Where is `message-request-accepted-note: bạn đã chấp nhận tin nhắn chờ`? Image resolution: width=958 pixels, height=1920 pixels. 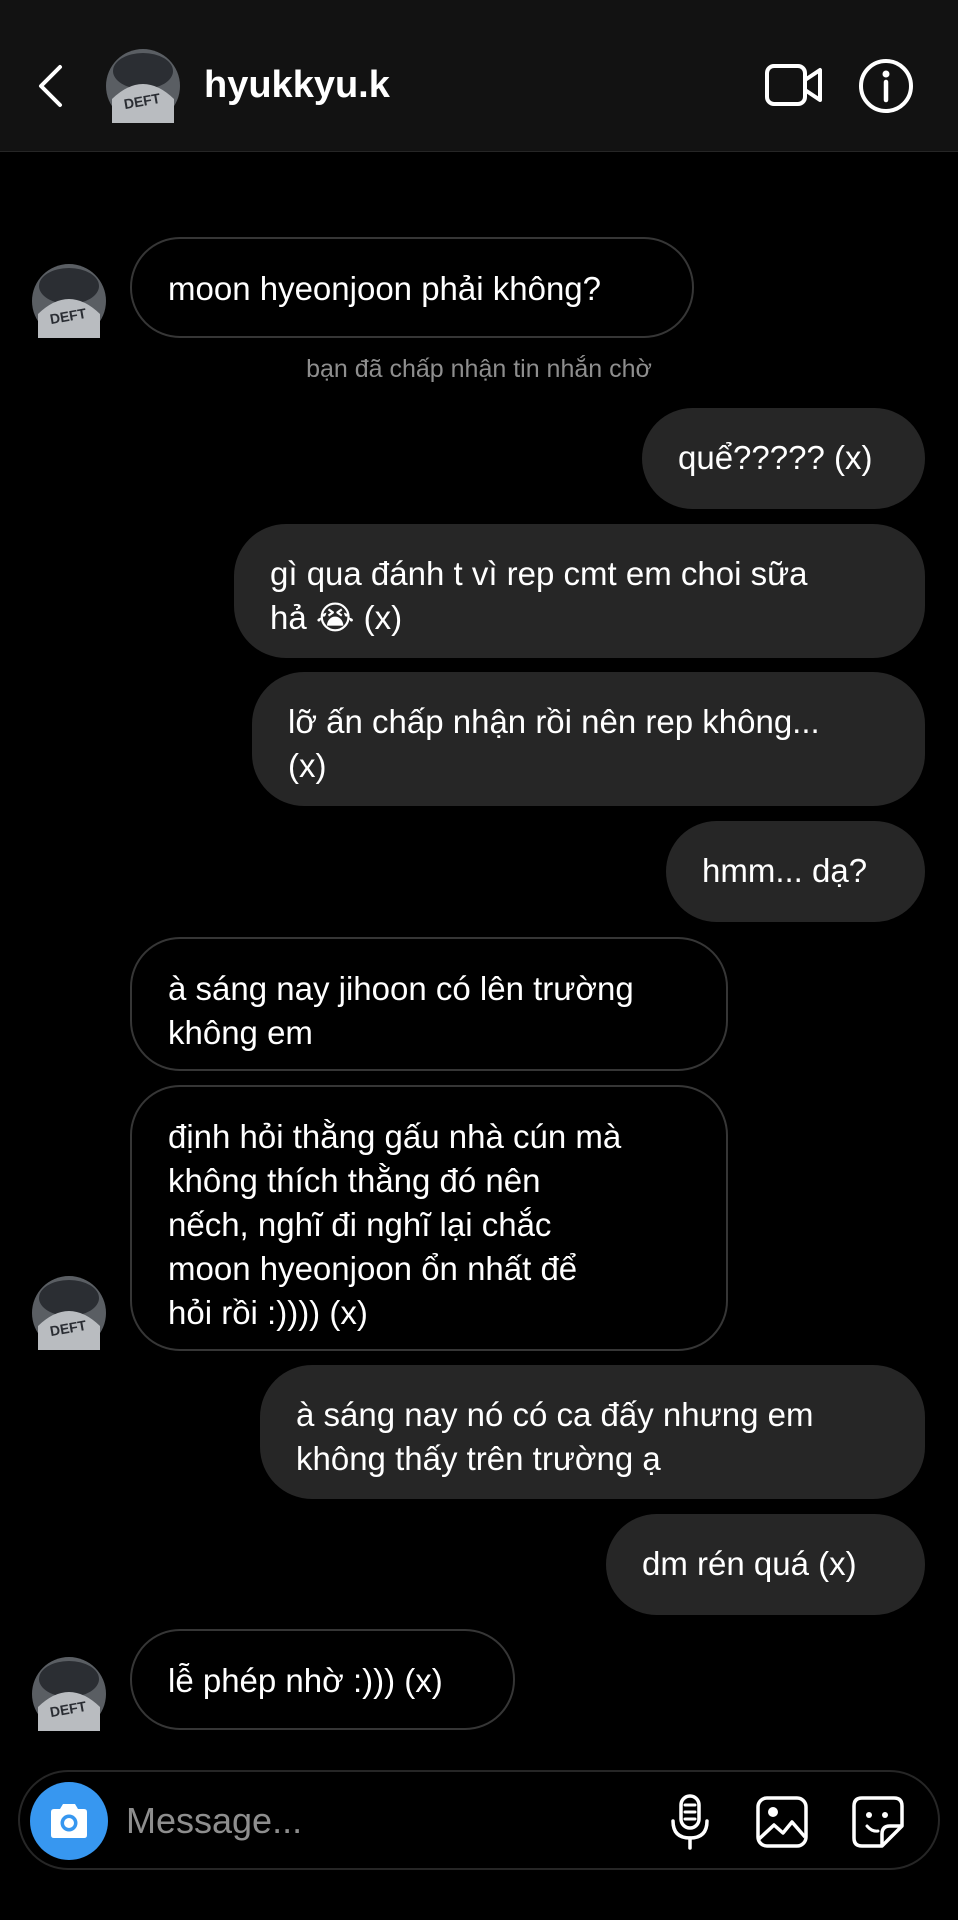
message-request-accepted-note: bạn đã chấp nhận tin nhắn chờ is located at coordinates (479, 369).